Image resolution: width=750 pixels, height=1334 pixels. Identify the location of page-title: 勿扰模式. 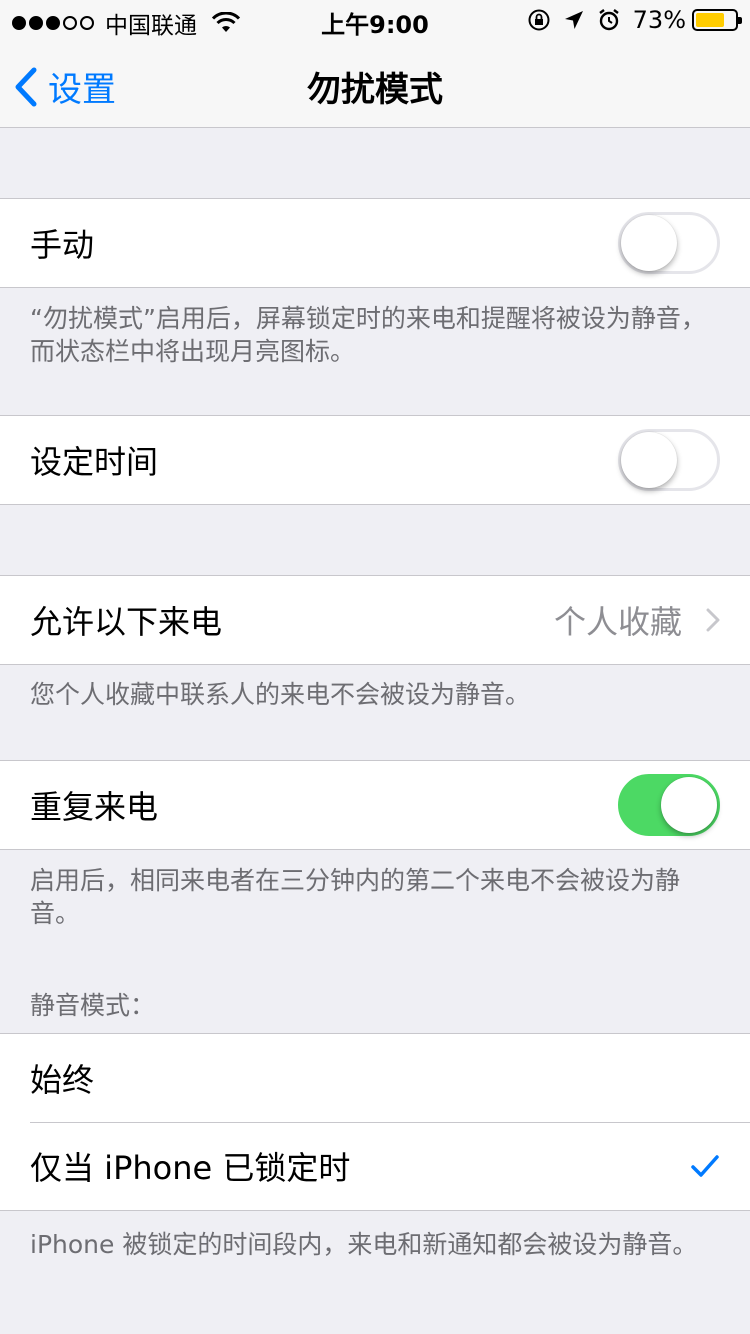
(375, 90).